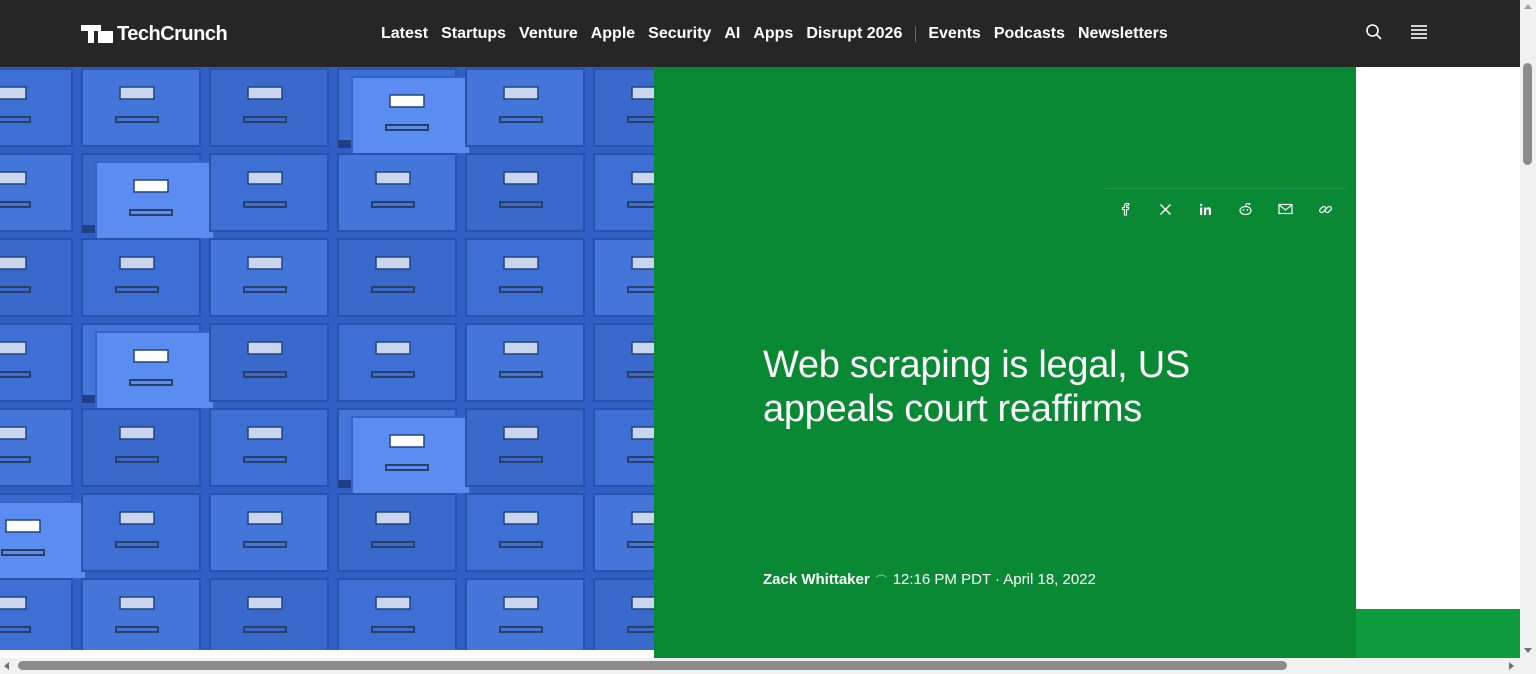 Image resolution: width=1536 pixels, height=674 pixels. I want to click on menu-icon, so click(1420, 33).